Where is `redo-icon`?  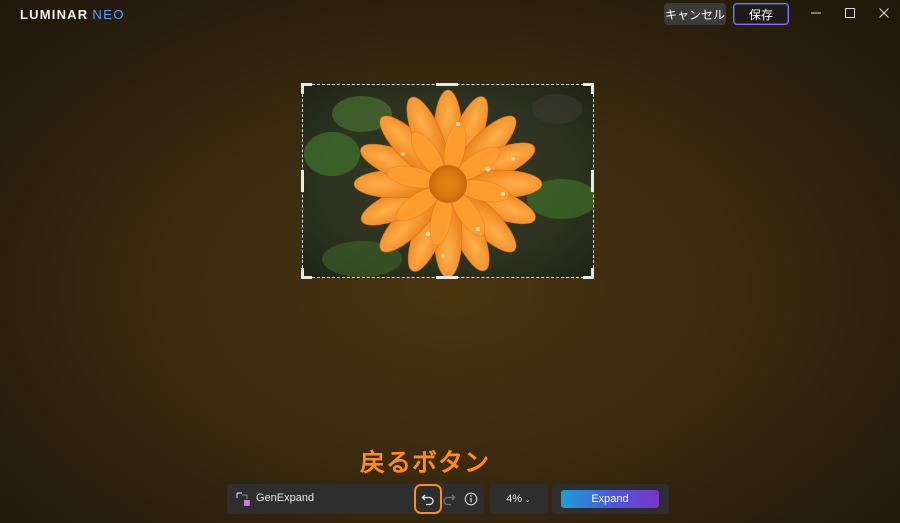 redo-icon is located at coordinates (449, 499).